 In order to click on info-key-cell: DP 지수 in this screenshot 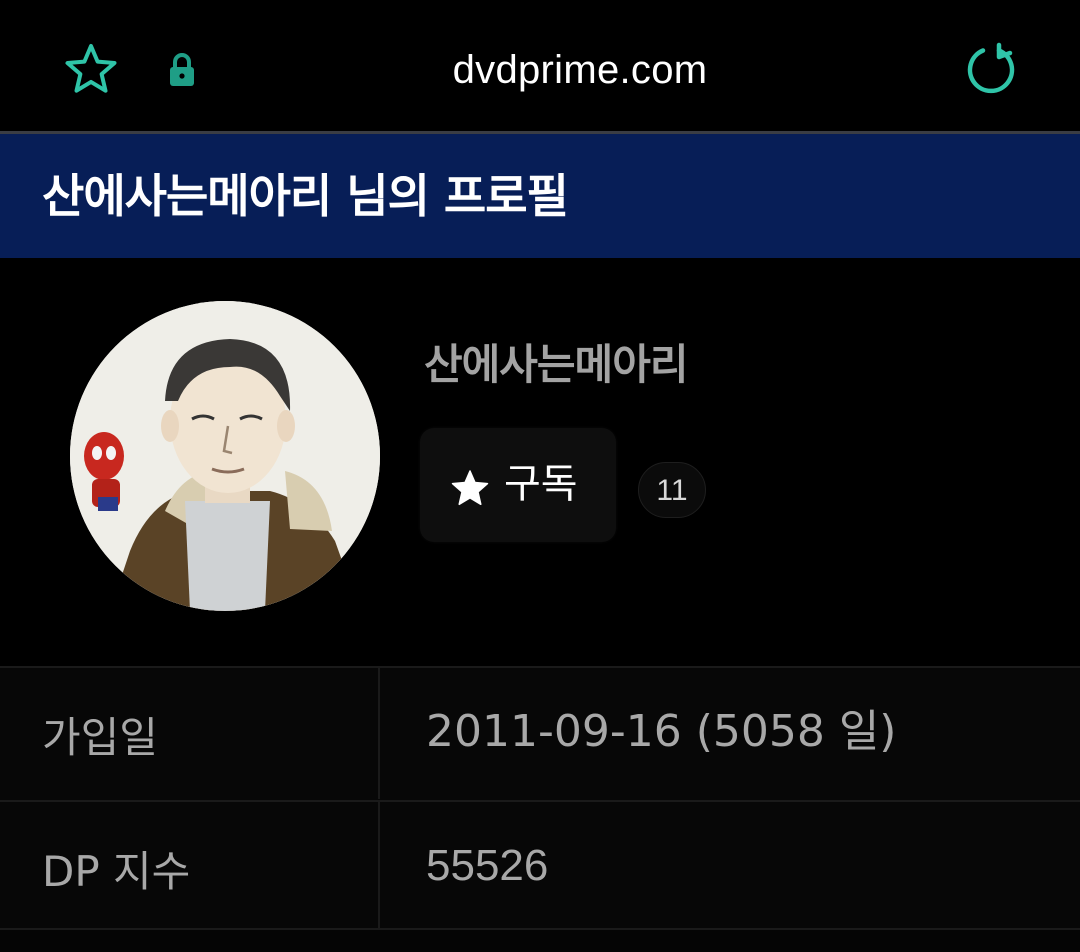, I will do `click(190, 867)`.